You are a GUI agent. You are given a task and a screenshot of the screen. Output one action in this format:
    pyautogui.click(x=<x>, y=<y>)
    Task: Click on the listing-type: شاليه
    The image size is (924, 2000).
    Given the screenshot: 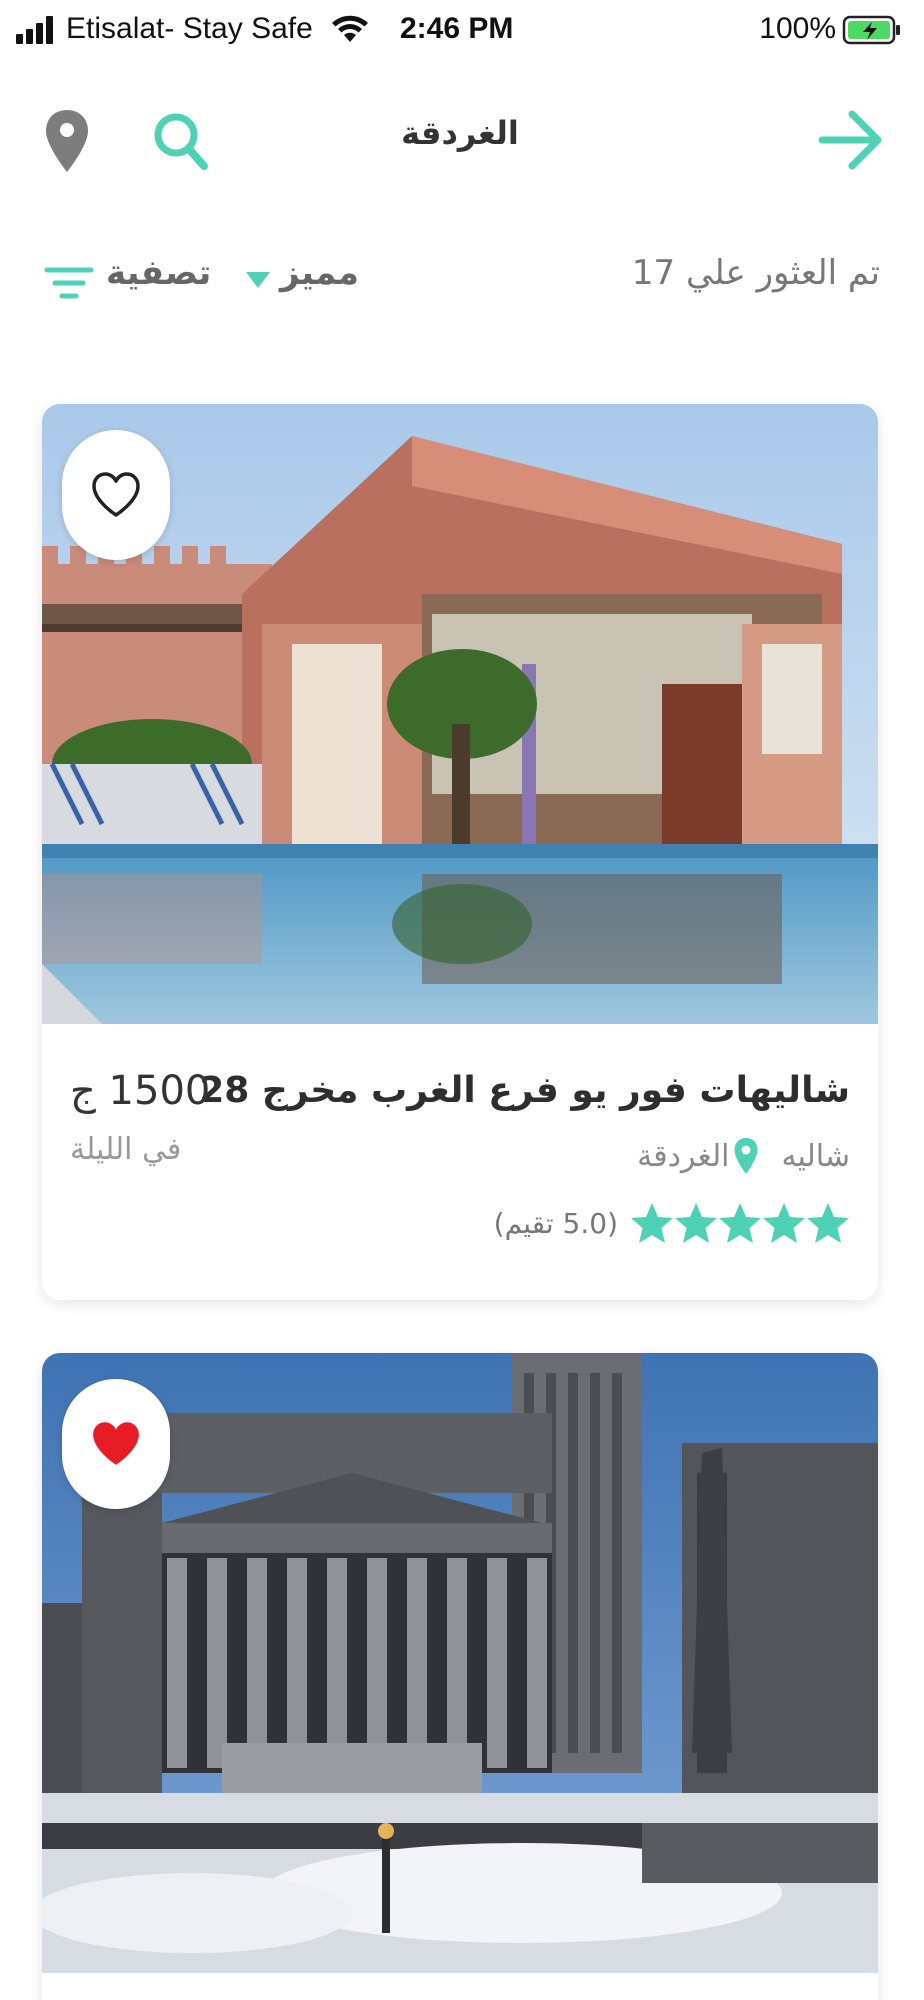 What is the action you would take?
    pyautogui.click(x=815, y=1156)
    